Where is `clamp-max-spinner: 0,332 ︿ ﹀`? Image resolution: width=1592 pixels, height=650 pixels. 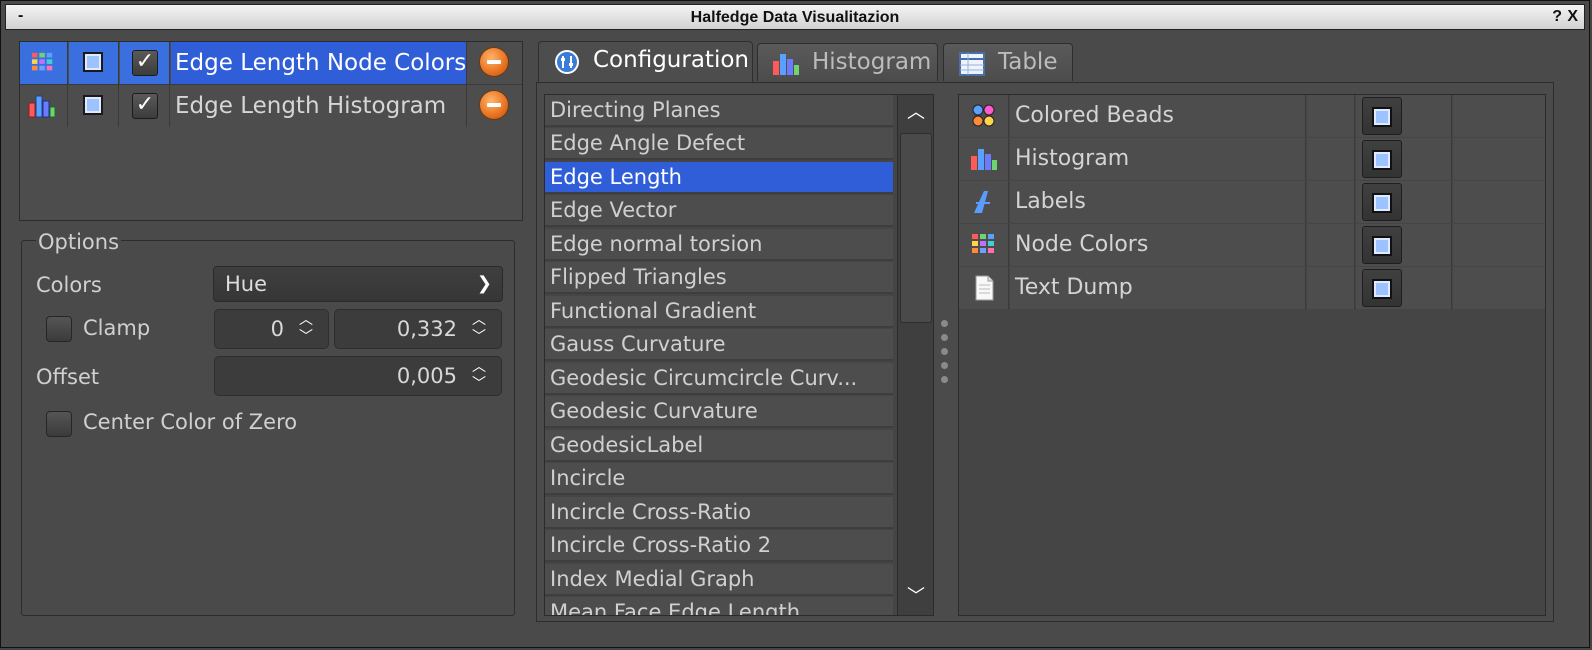
clamp-max-spinner: 0,332 ︿ ﹀ is located at coordinates (418, 329).